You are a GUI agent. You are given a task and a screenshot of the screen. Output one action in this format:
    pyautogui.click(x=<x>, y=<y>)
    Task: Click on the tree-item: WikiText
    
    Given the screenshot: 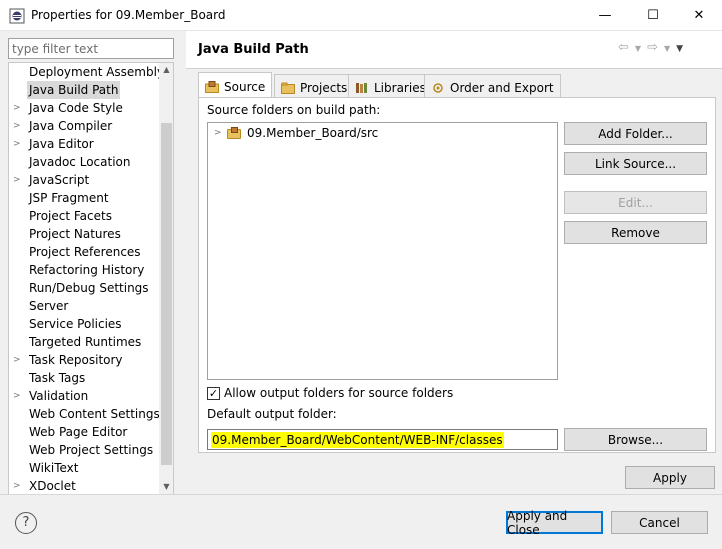 What is the action you would take?
    pyautogui.click(x=84, y=468)
    